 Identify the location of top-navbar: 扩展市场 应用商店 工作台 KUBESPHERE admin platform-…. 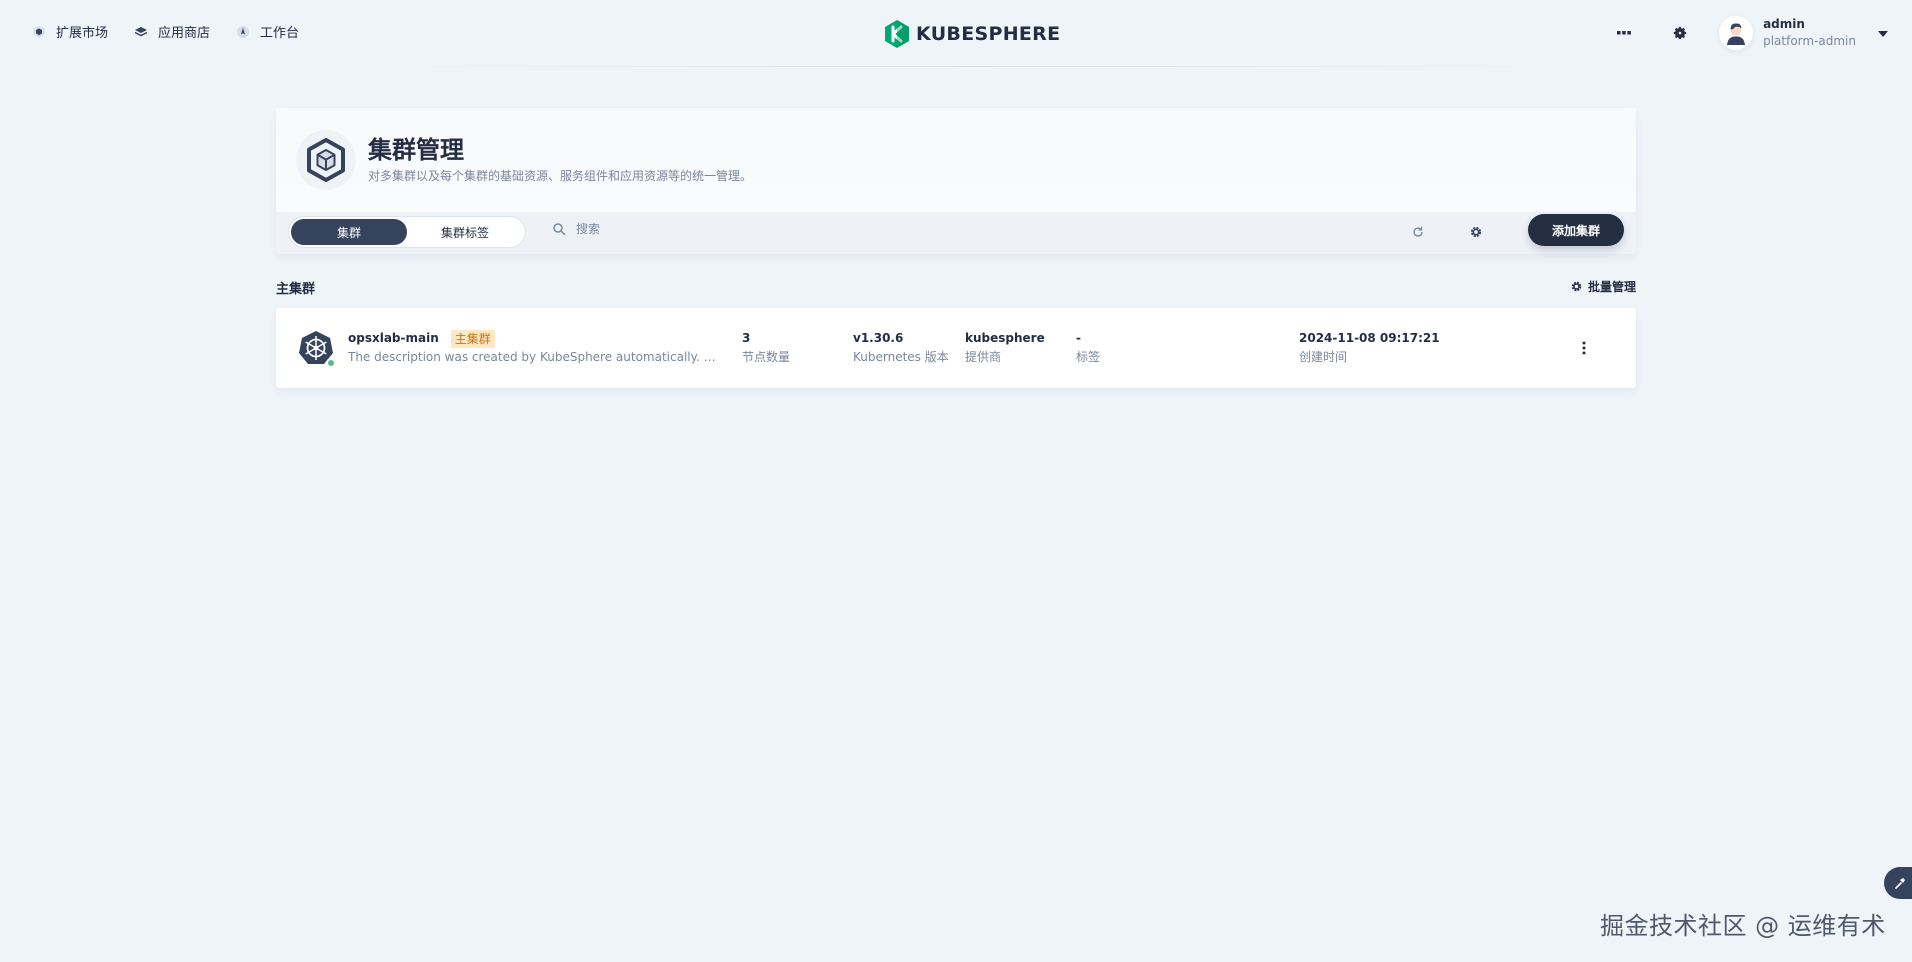
(956, 34).